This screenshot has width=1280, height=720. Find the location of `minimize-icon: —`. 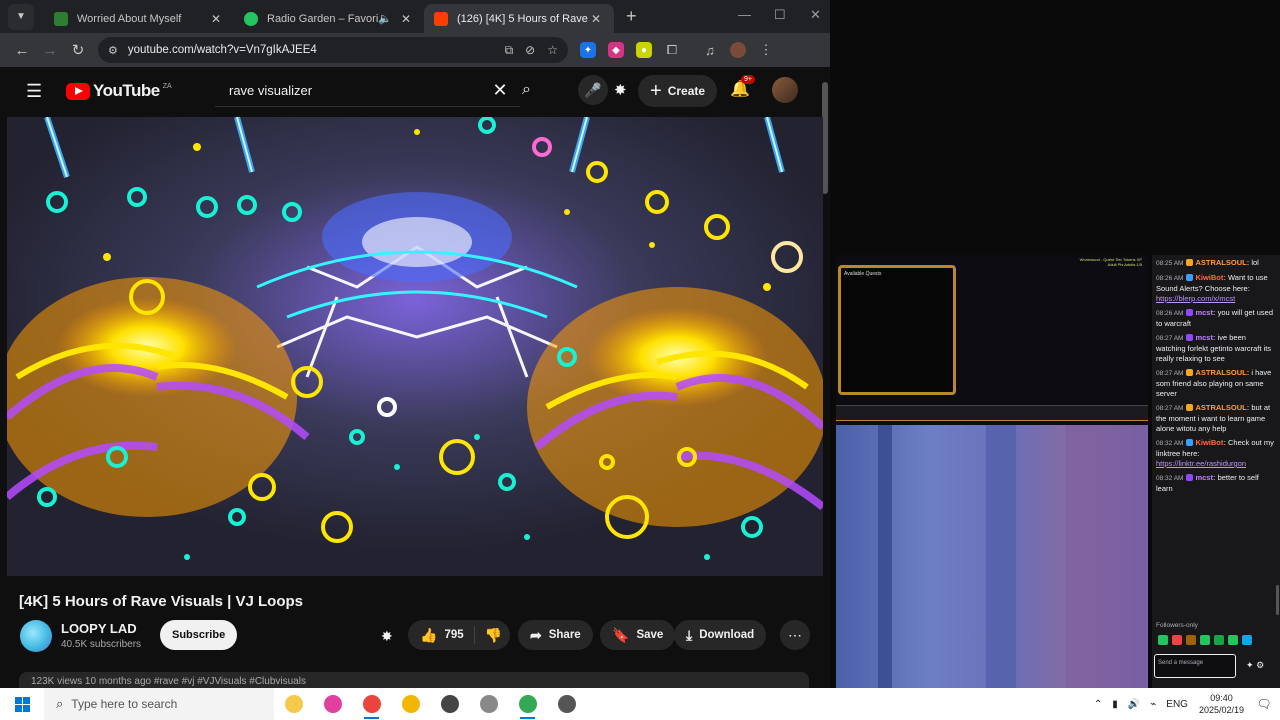

minimize-icon: — is located at coordinates (744, 14).